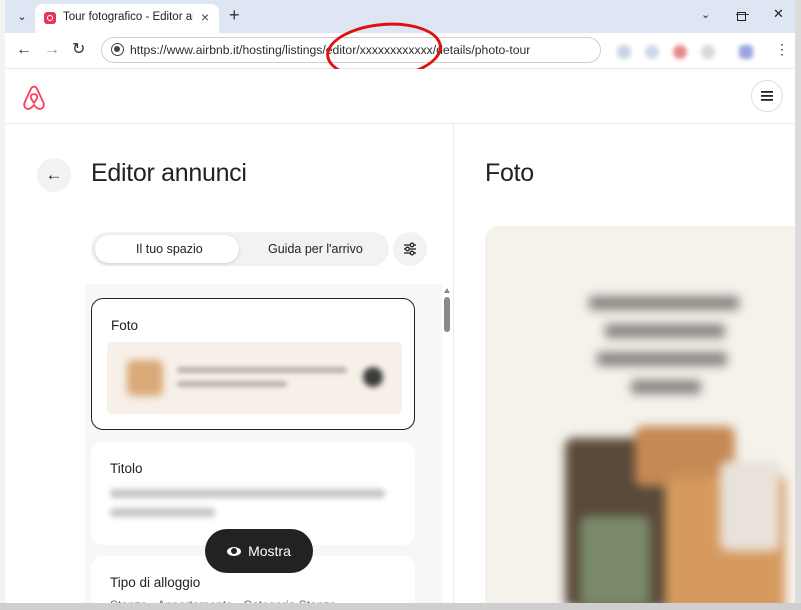  I want to click on arrow-right-icon: →, so click(52, 50).